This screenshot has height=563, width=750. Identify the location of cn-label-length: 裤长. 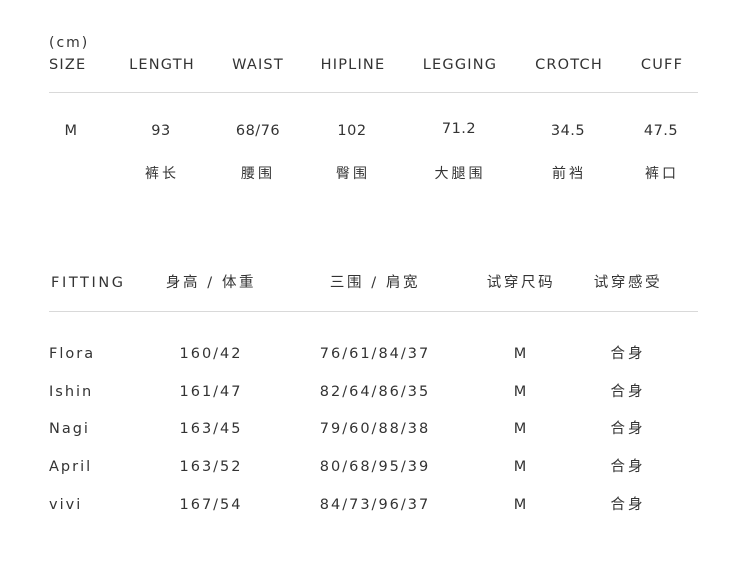
(162, 174).